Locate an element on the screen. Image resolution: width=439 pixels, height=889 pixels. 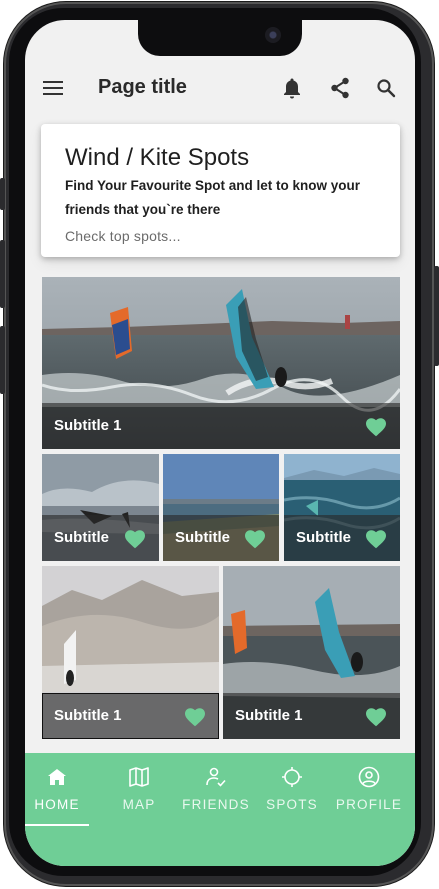
page-title: Page title is located at coordinates (142, 87).